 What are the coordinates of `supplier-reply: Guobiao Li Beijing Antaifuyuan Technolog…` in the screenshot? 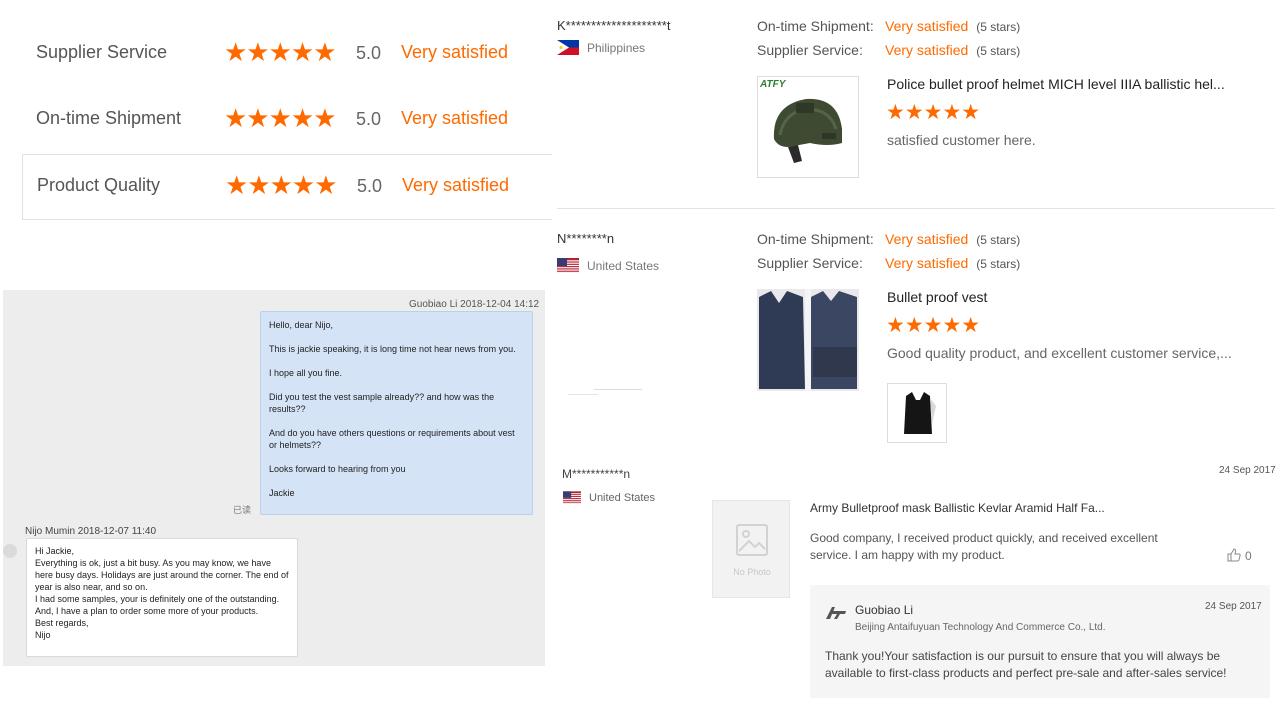 It's located at (1040, 641).